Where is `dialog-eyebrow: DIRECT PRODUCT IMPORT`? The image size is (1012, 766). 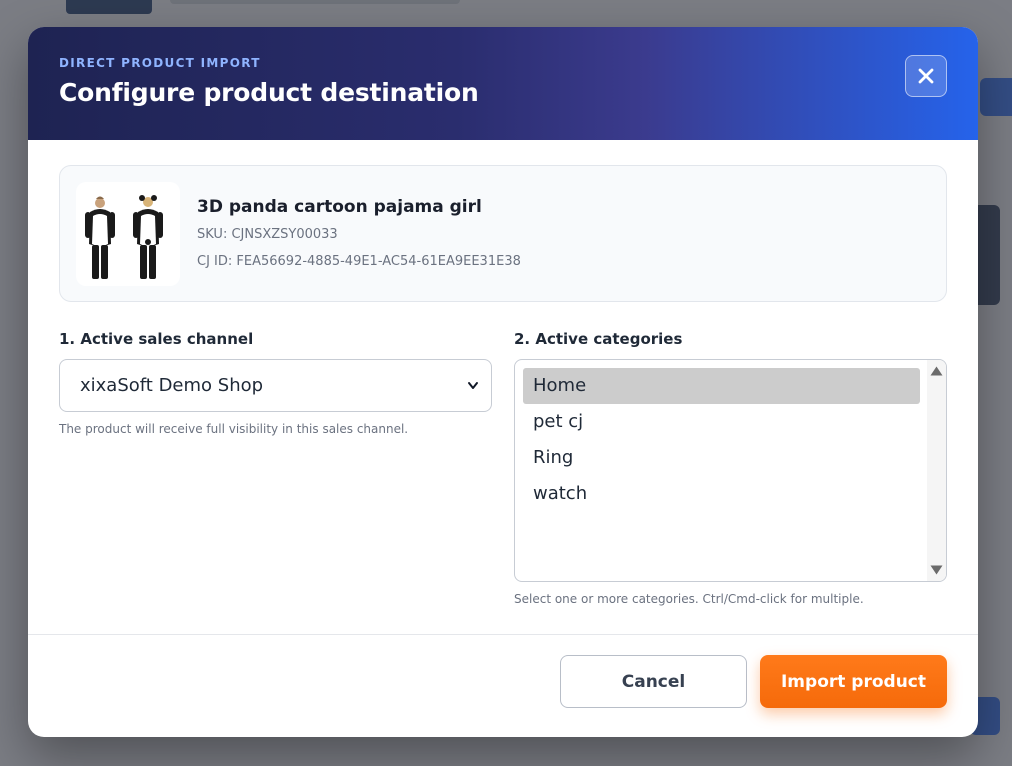 dialog-eyebrow: DIRECT PRODUCT IMPORT is located at coordinates (160, 63).